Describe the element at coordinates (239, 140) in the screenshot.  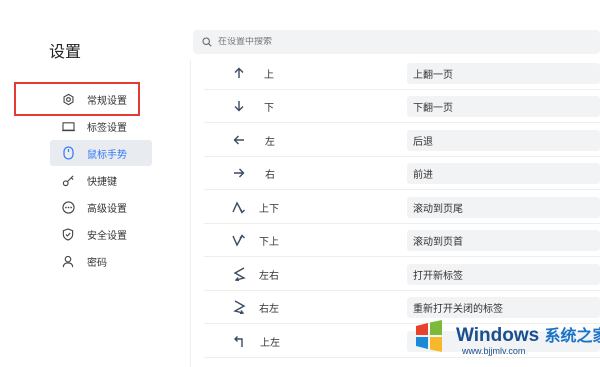
I see `arrow-left-icon` at that location.